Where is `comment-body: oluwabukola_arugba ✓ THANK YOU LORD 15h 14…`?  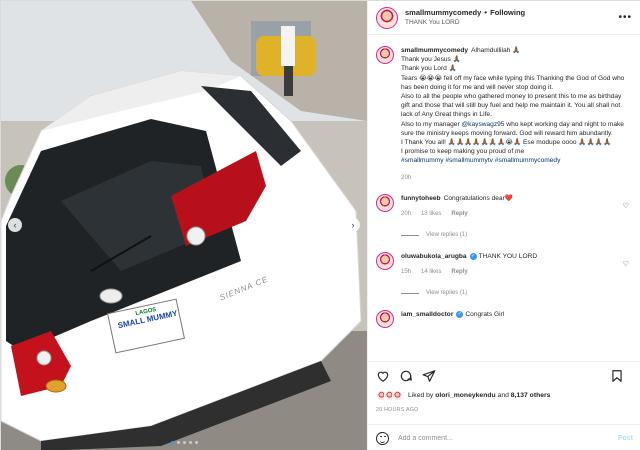 comment-body: oluwabukola_arugba ✓ THANK YOU LORD 15h 14… is located at coordinates (511, 275).